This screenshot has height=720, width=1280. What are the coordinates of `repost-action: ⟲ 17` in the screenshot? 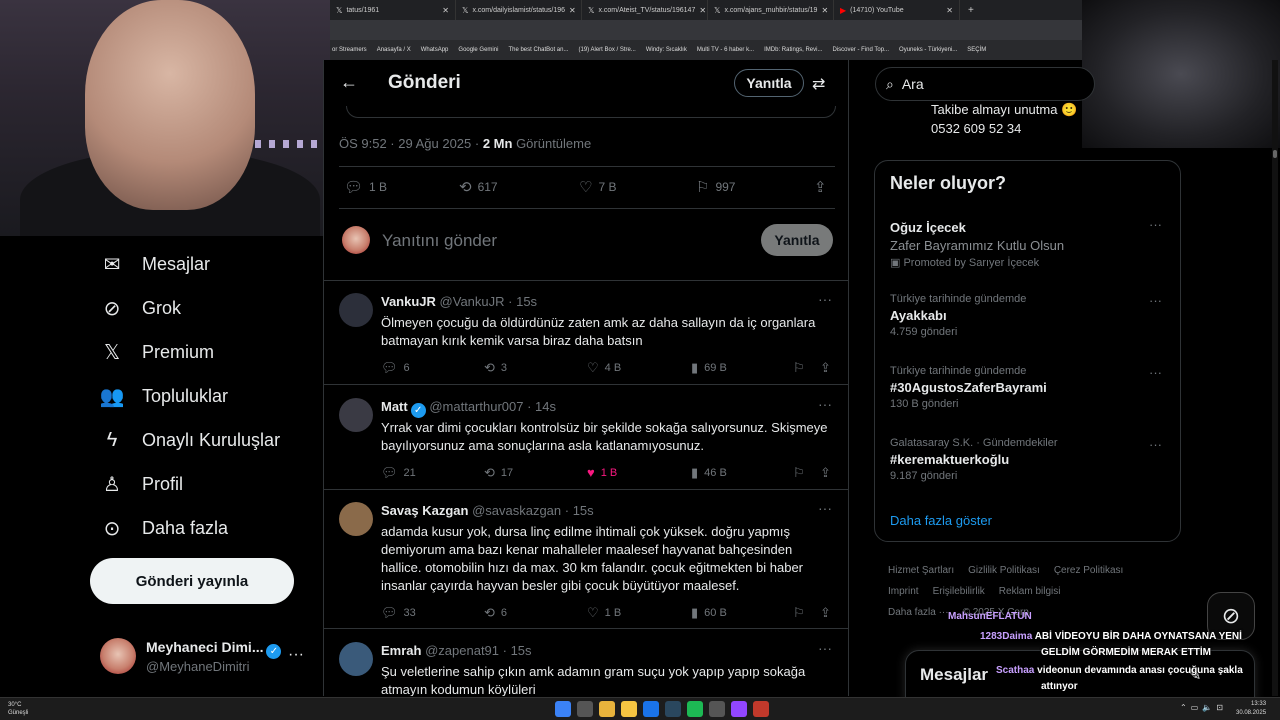 It's located at (498, 473).